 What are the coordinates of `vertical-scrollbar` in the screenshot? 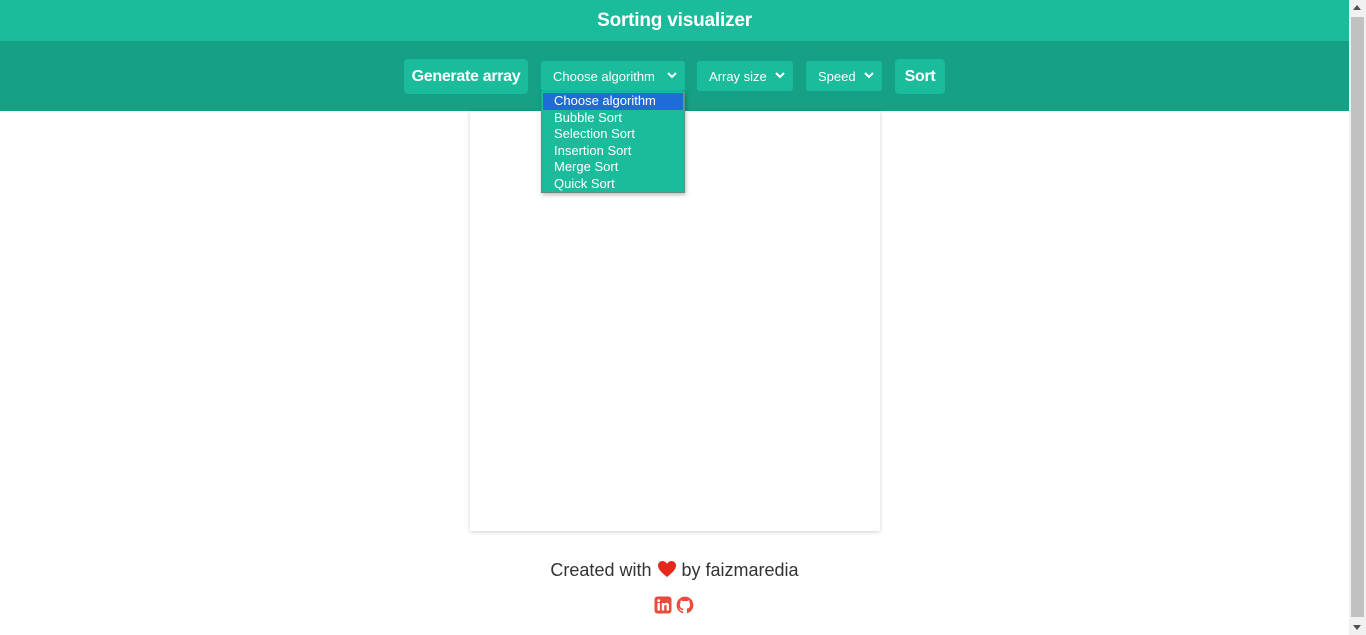 It's located at (1357, 317).